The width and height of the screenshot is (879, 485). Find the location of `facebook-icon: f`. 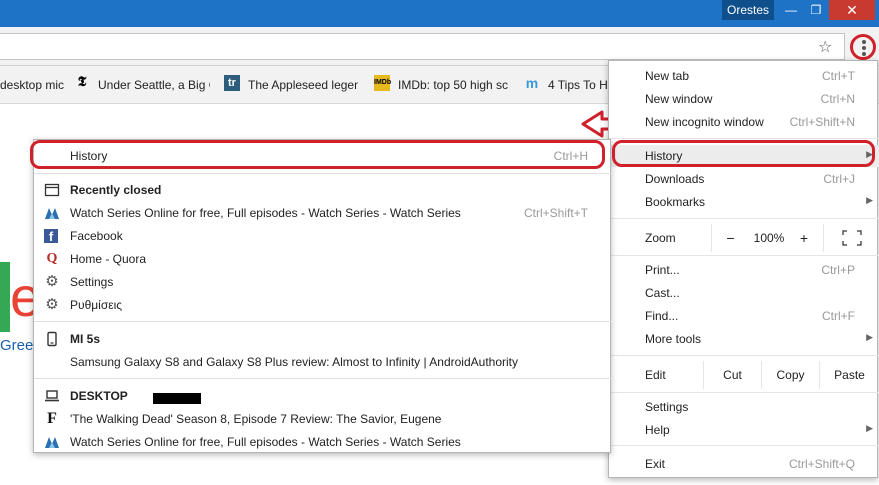

facebook-icon: f is located at coordinates (51, 236).